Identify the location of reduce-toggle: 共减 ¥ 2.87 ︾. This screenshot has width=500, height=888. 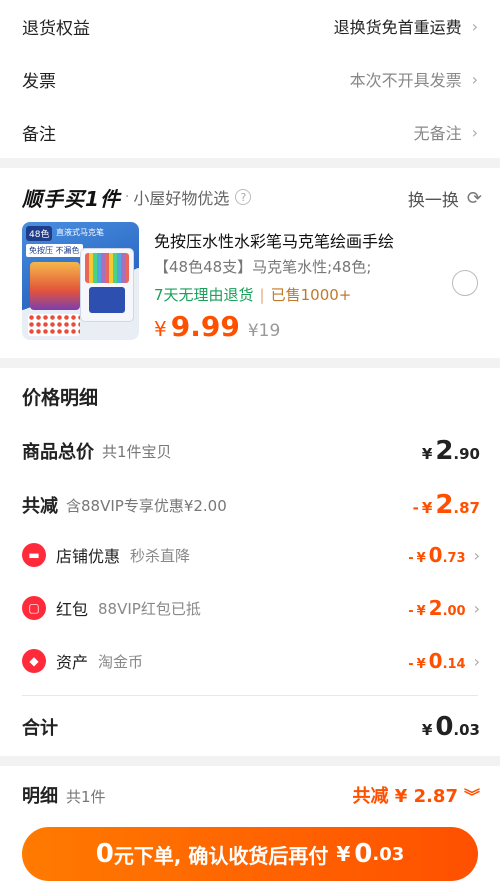
(416, 795).